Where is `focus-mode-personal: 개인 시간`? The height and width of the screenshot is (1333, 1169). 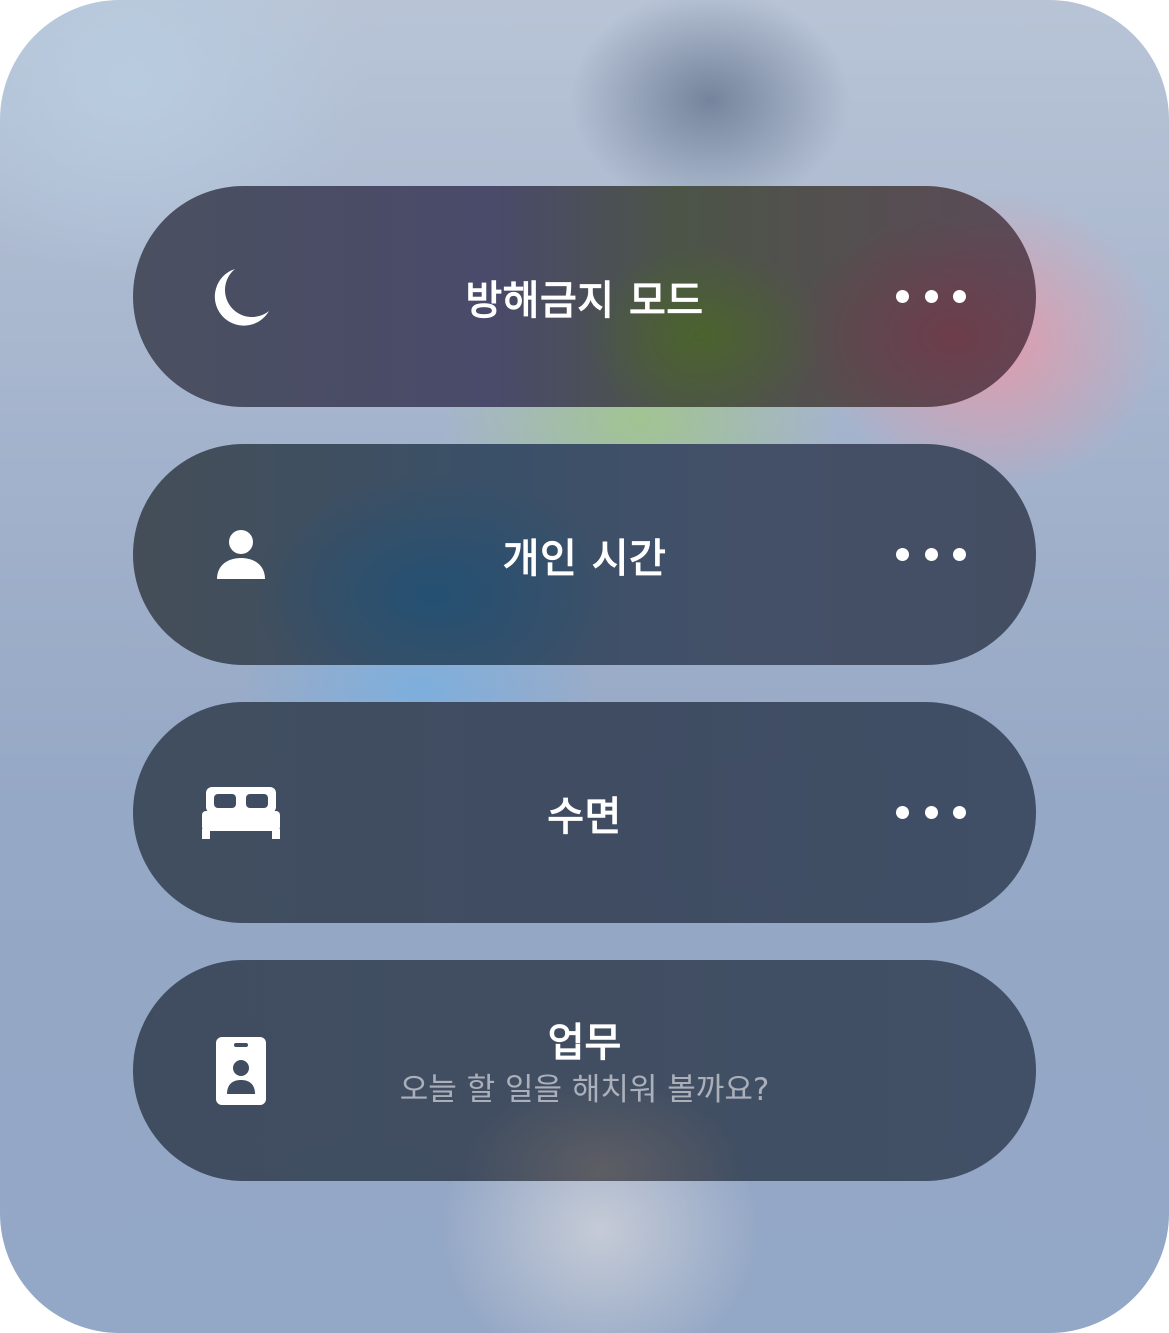
focus-mode-personal: 개인 시간 is located at coordinates (584, 554).